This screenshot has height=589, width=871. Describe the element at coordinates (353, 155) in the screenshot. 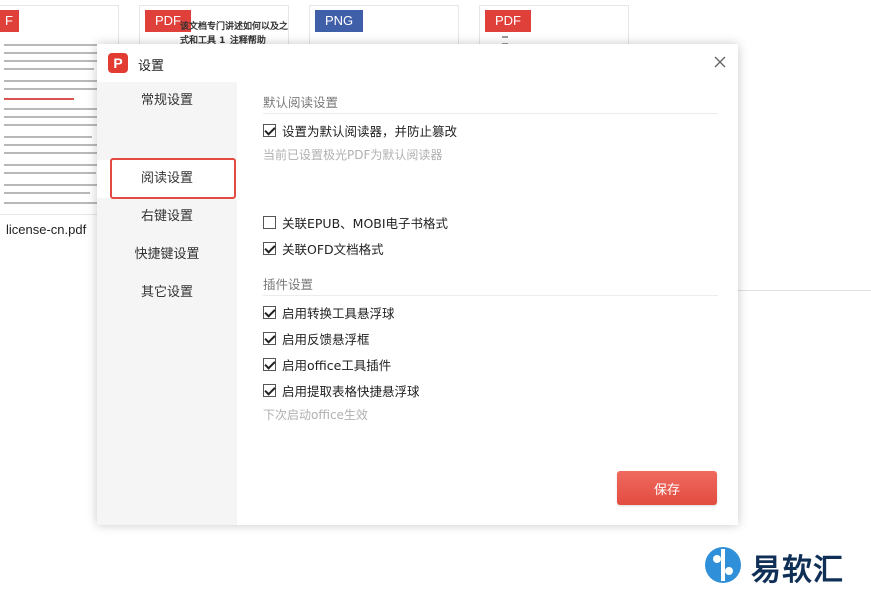

I see `default-reader-hint: 当前已设置极光PDF为默认阅读器` at that location.